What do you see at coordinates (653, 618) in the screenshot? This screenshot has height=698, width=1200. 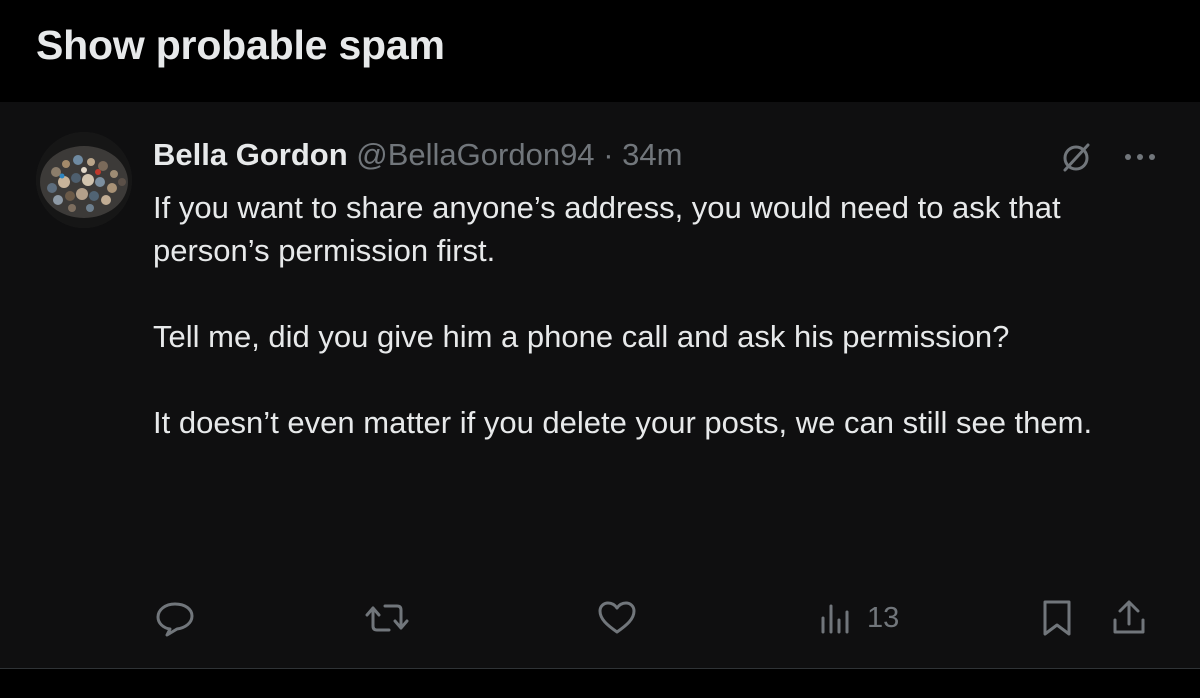 I see `post-actions: 13` at bounding box center [653, 618].